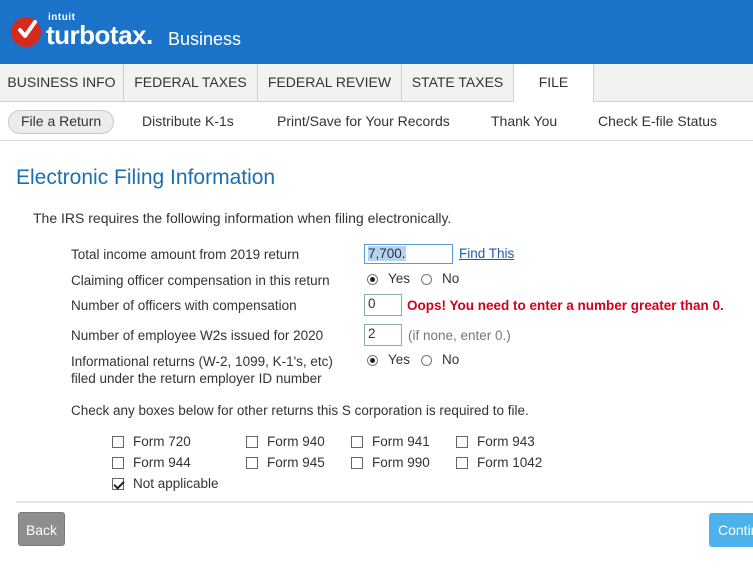 This screenshot has width=753, height=579. Describe the element at coordinates (451, 278) in the screenshot. I see `officer-comp-no-label: No` at that location.